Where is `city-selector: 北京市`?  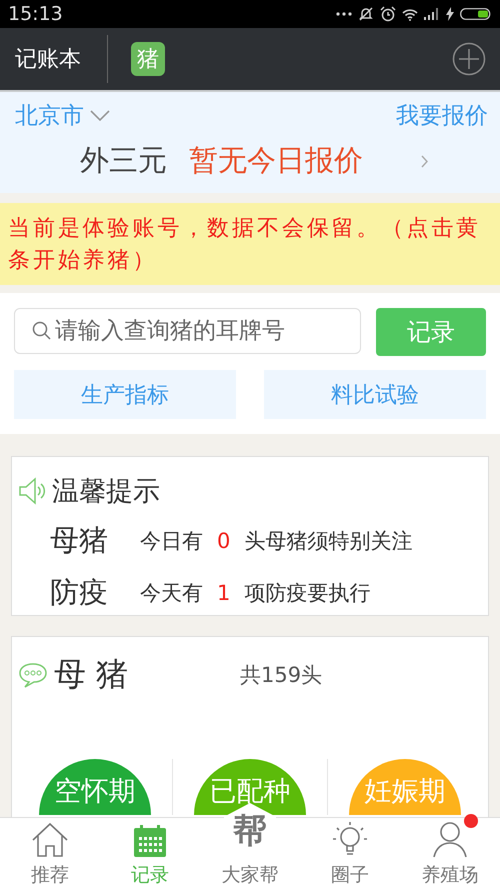 city-selector: 北京市 is located at coordinates (49, 115).